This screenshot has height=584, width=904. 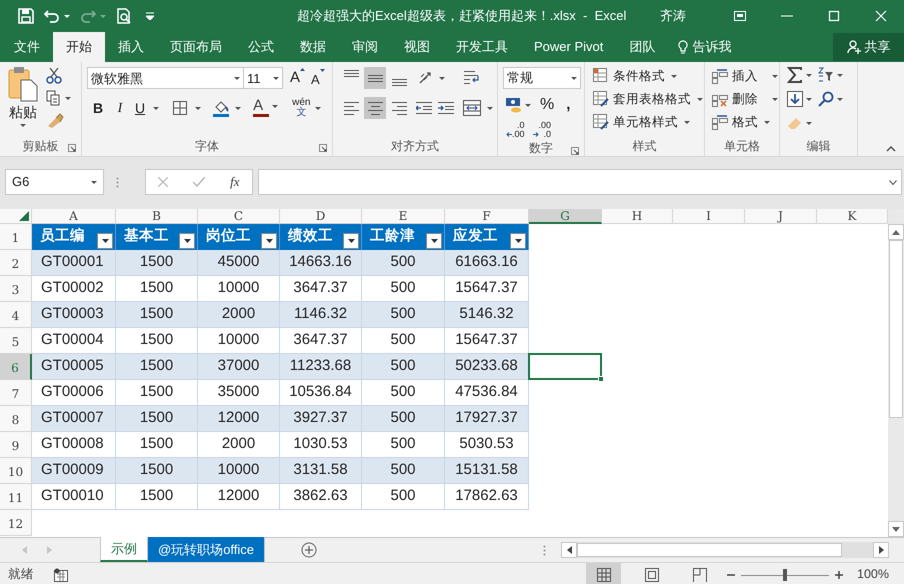 I want to click on sheet-tab: @玩转职场office, so click(x=207, y=549).